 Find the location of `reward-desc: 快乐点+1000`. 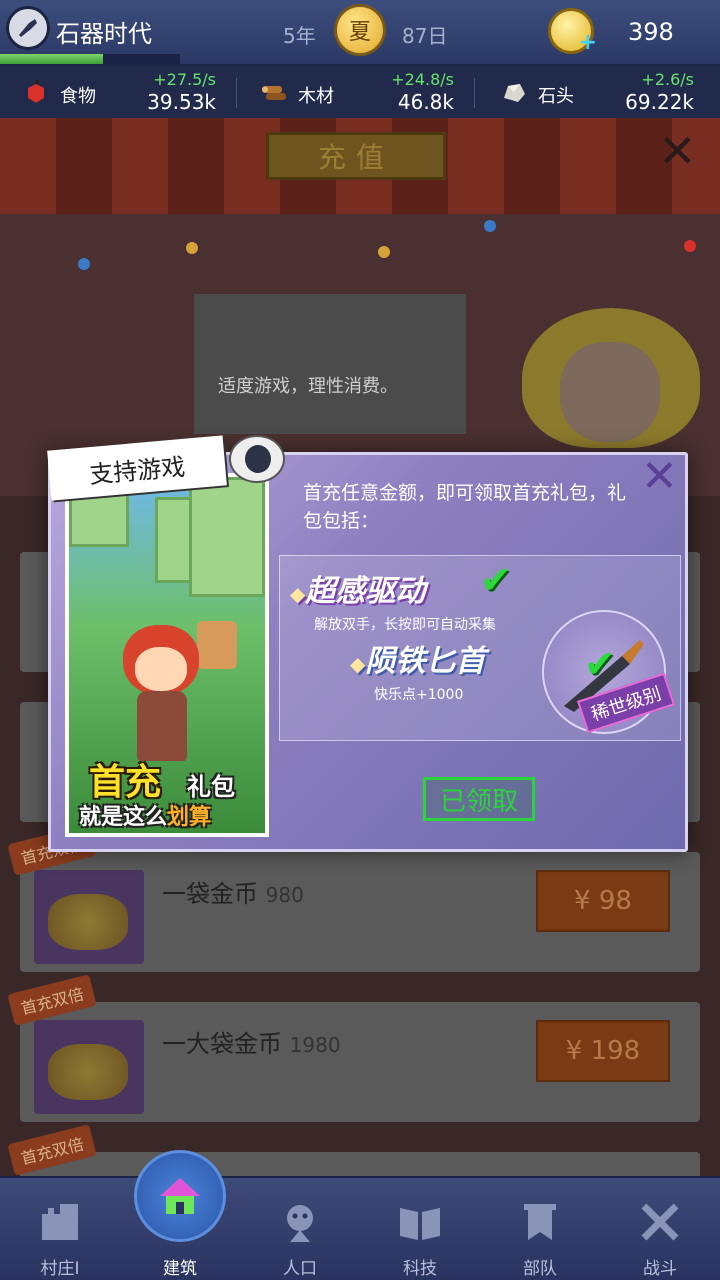

reward-desc: 快乐点+1000 is located at coordinates (419, 695).